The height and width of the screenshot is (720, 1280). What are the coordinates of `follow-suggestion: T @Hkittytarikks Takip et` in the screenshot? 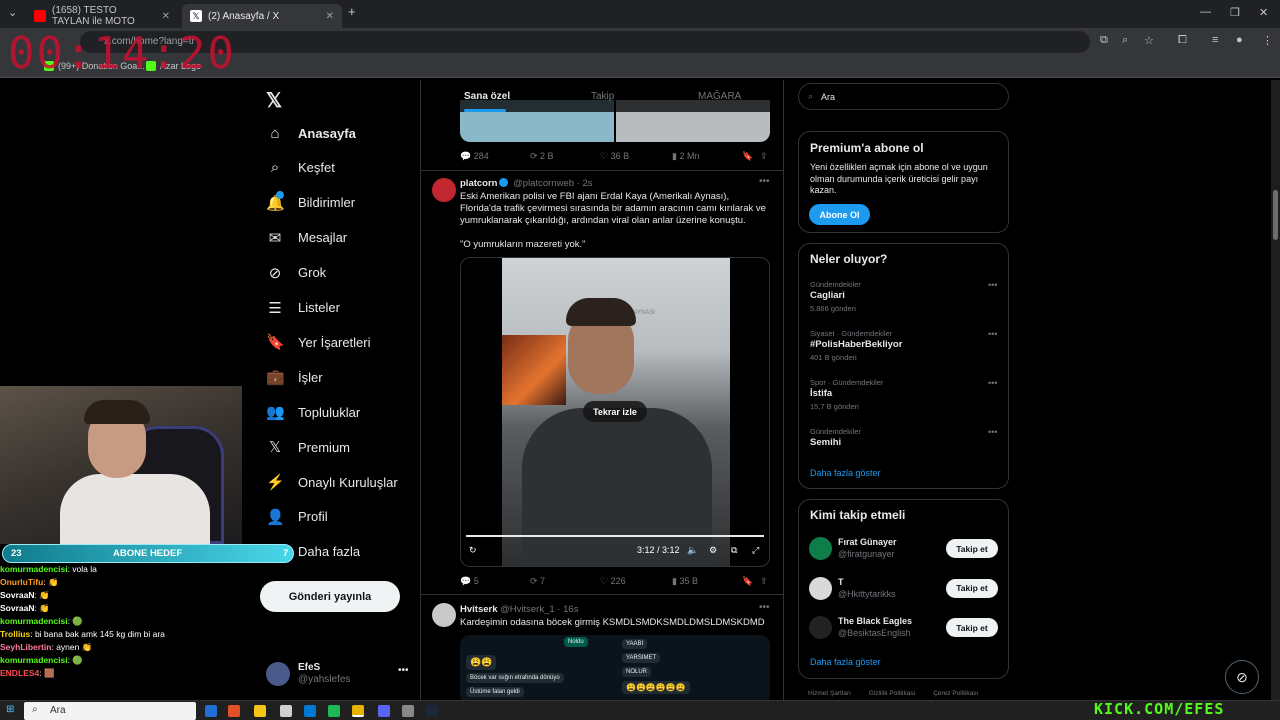 It's located at (905, 589).